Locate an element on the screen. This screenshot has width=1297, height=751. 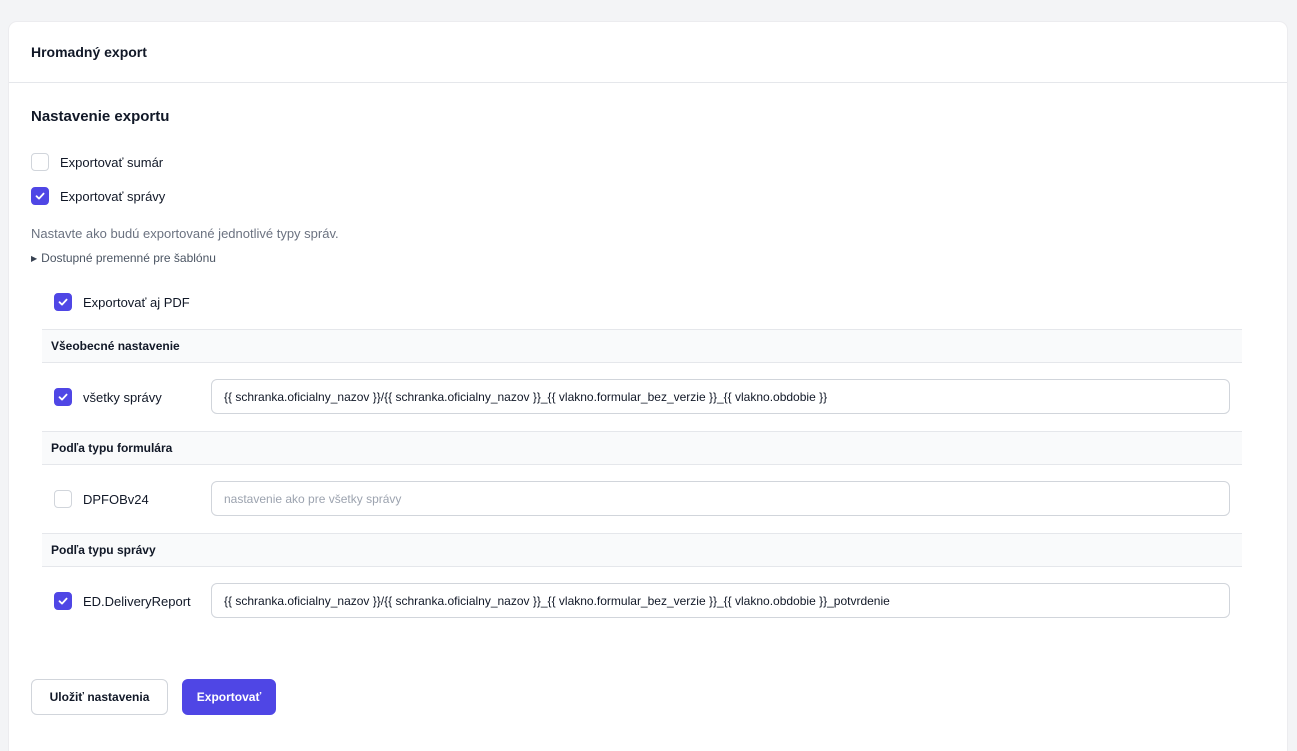
triangle-right-icon: ▶ is located at coordinates (34, 258).